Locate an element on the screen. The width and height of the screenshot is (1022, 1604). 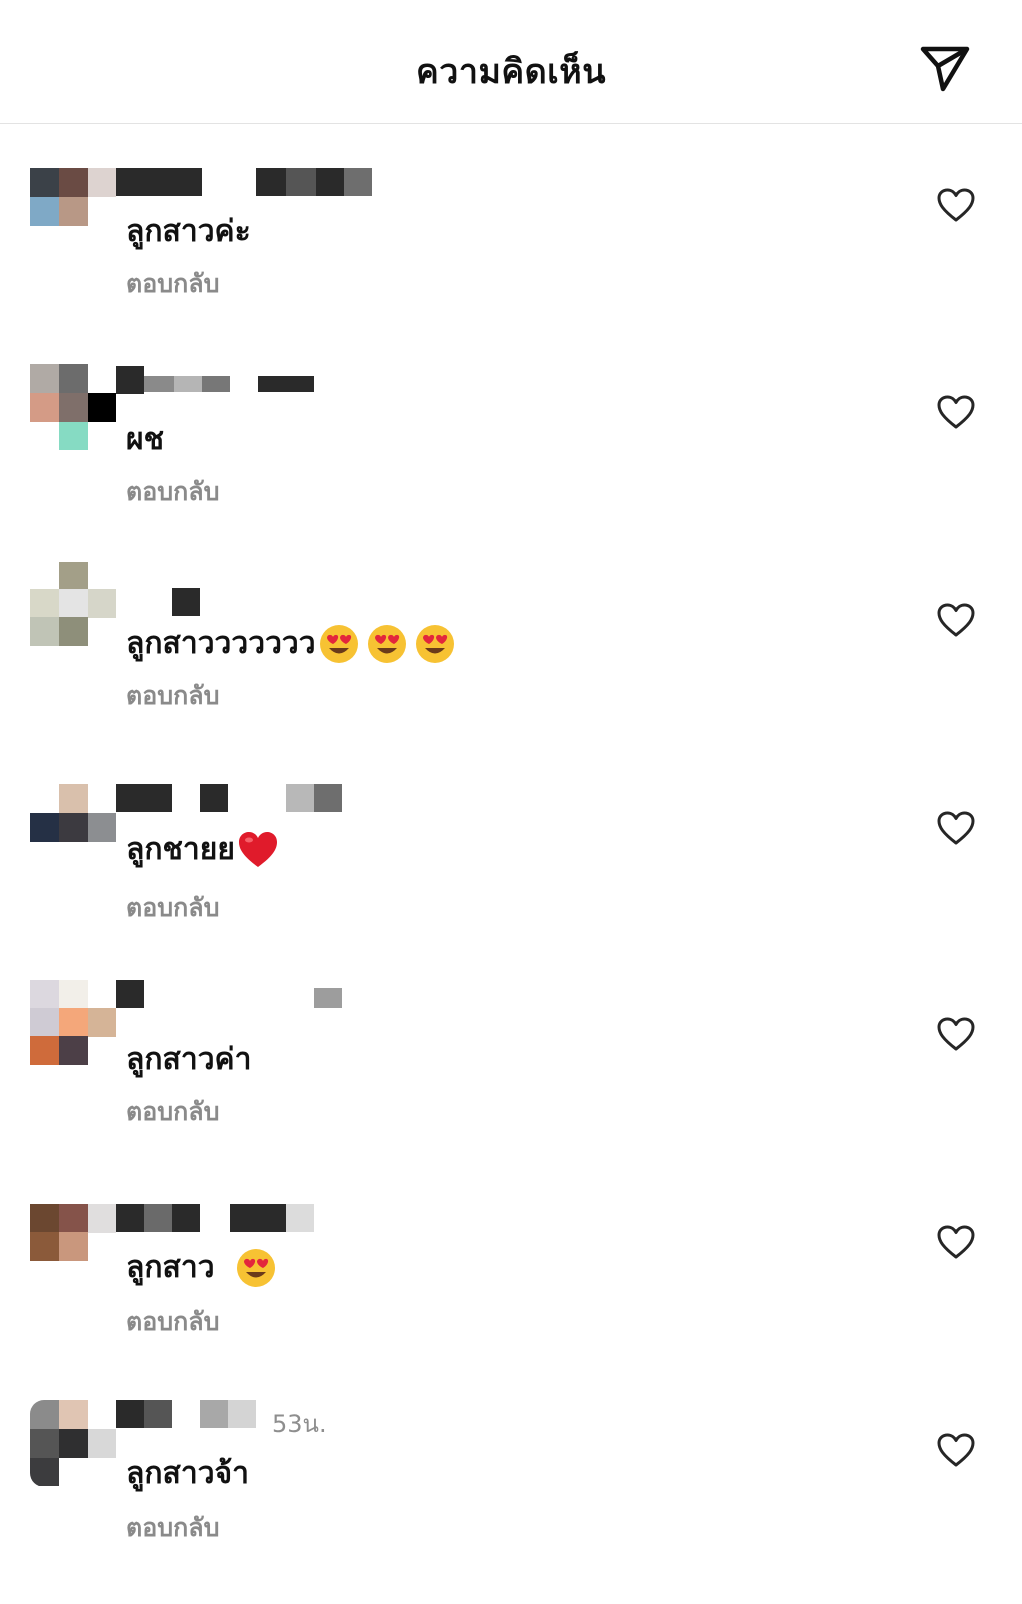
comment-item: ลูกสาววววววว ตอบกลับ is located at coordinates (511, 662).